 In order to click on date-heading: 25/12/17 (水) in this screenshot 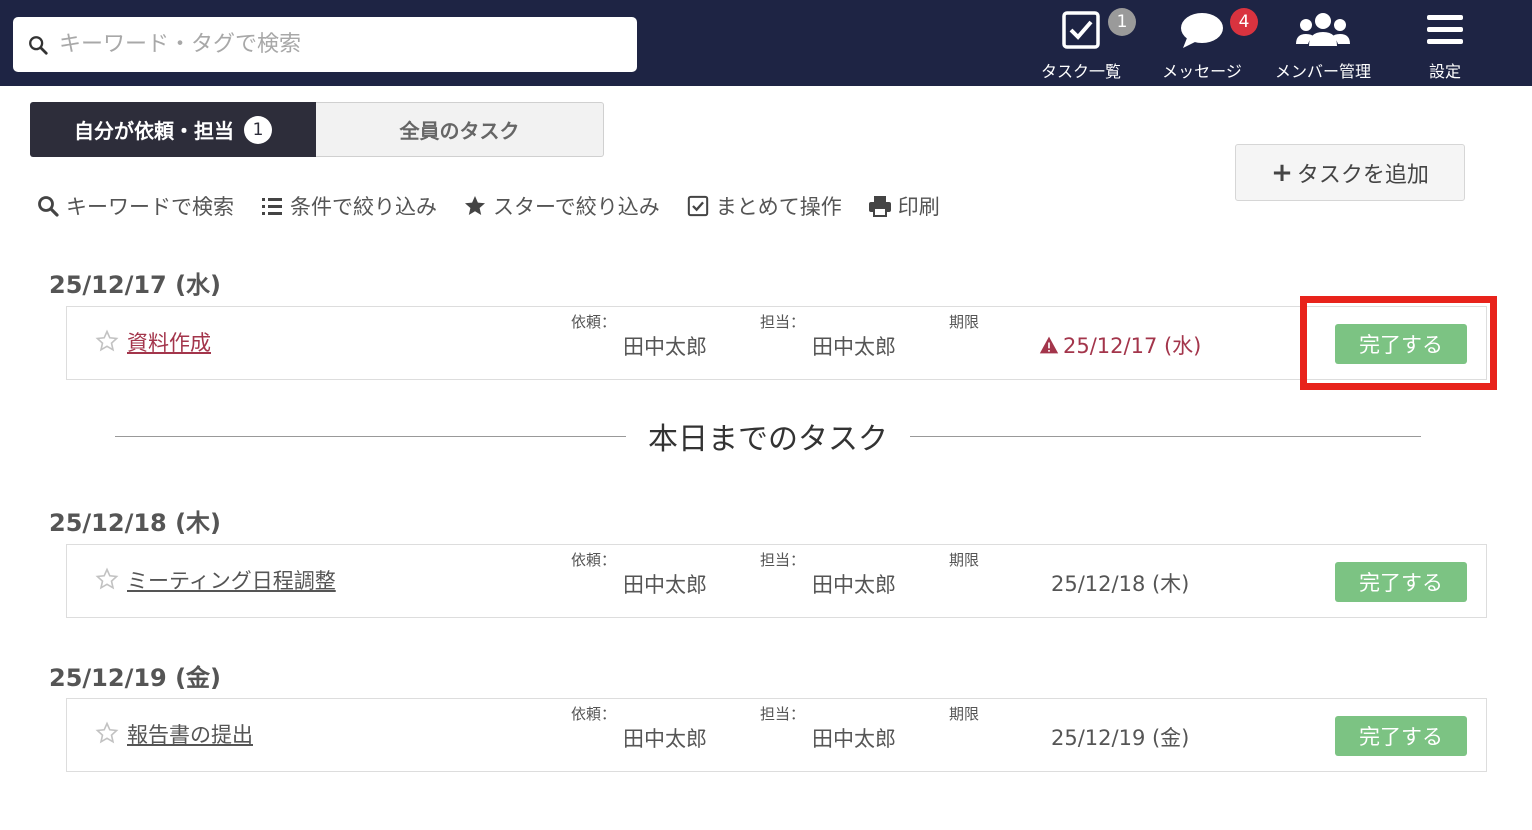, I will do `click(135, 285)`.